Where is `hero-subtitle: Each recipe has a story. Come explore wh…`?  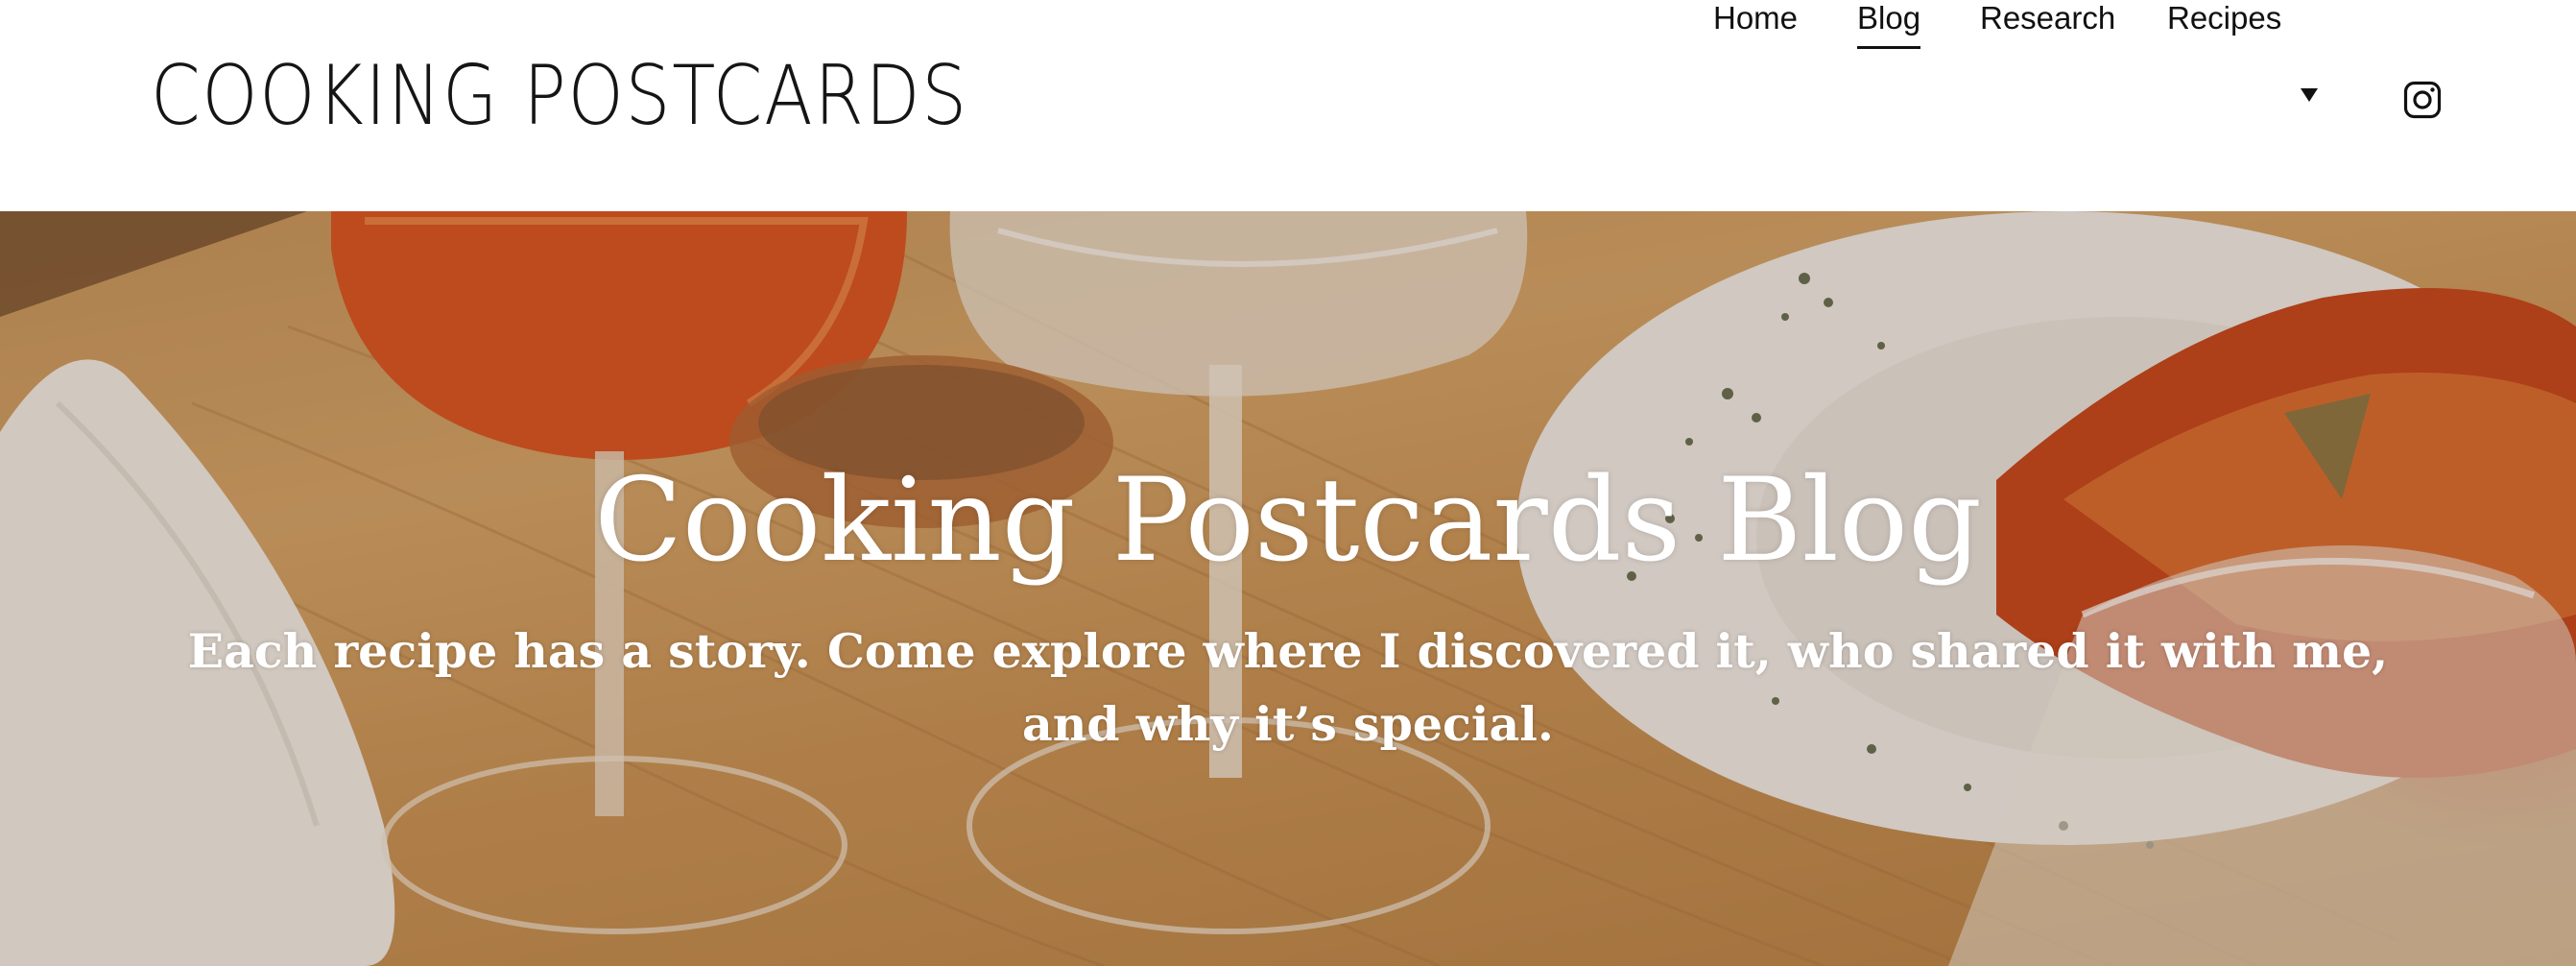
hero-subtitle: Each recipe has a story. Come explore wh… is located at coordinates (1288, 687).